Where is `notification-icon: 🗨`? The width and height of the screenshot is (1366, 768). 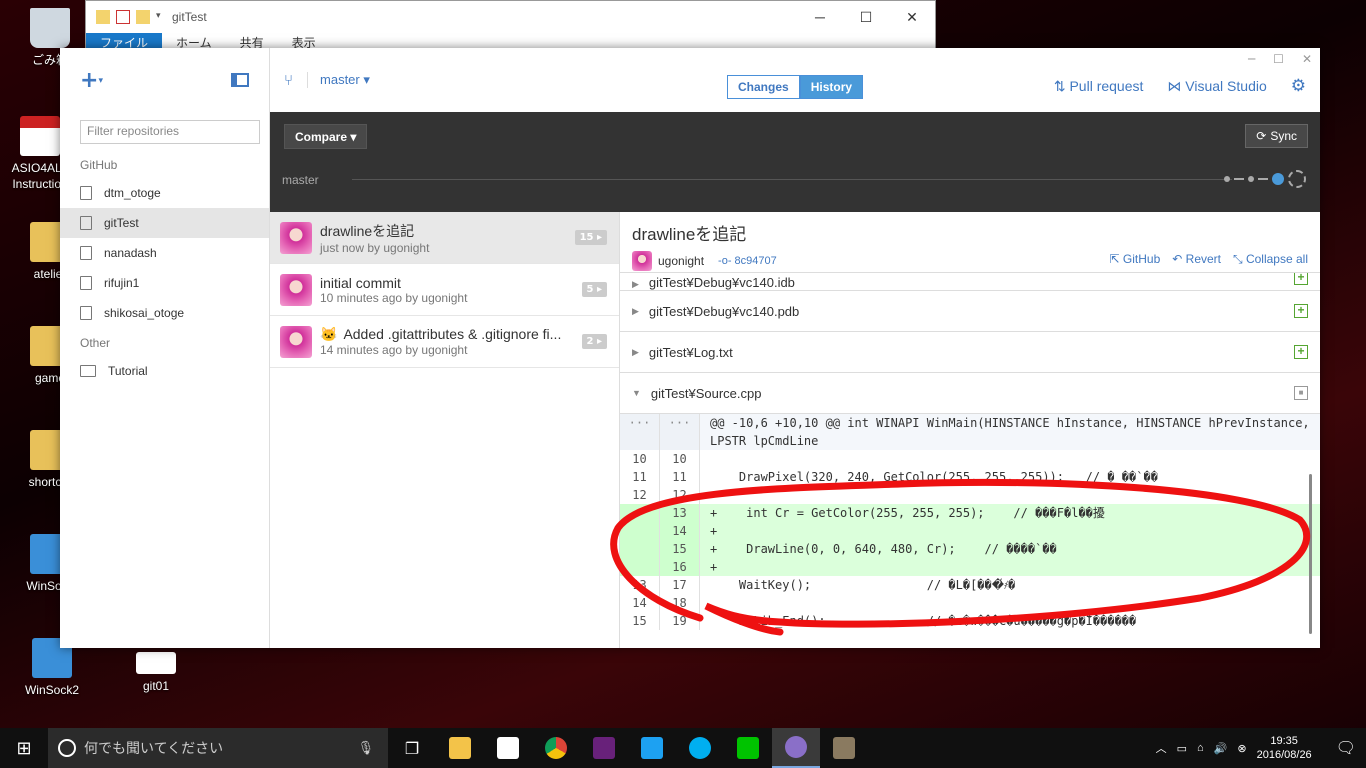
notification-icon: 🗨 is located at coordinates (1346, 748).